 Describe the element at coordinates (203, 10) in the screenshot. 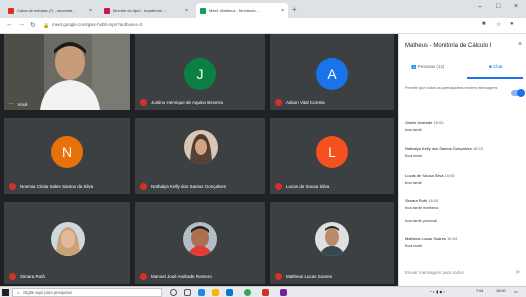

I see `meet-icon` at that location.